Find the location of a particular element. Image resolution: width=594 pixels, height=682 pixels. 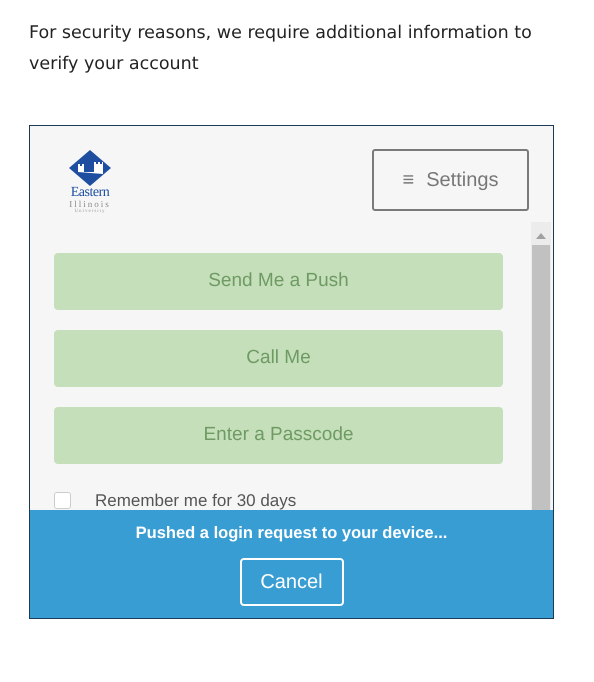

castle-icon is located at coordinates (90, 168).